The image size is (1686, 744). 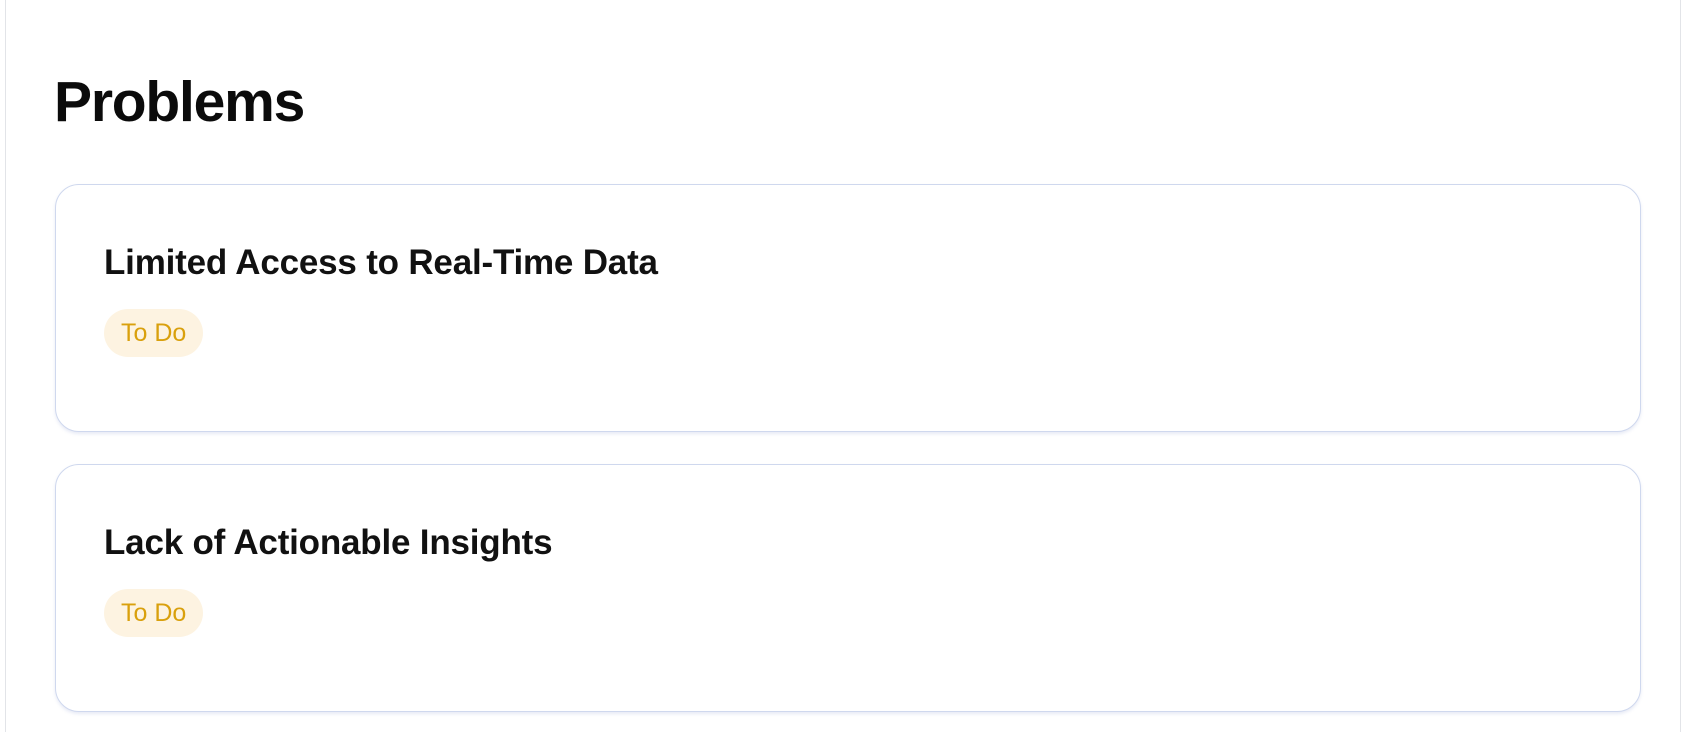 What do you see at coordinates (179, 102) in the screenshot?
I see `page-title: Problems` at bounding box center [179, 102].